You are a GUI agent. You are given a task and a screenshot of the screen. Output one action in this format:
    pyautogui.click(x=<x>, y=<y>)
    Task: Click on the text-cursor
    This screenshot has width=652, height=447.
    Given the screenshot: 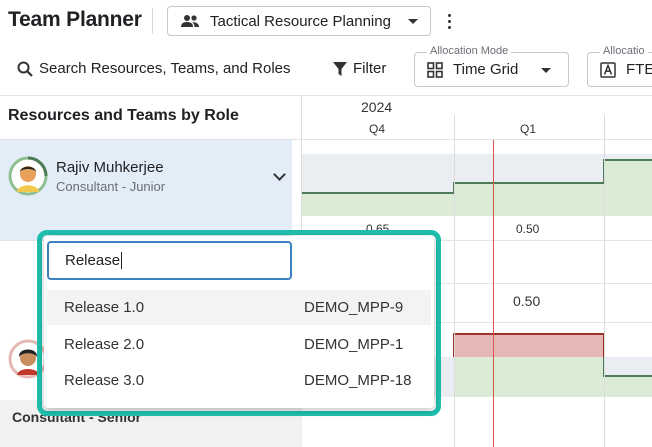 What is the action you would take?
    pyautogui.click(x=122, y=260)
    